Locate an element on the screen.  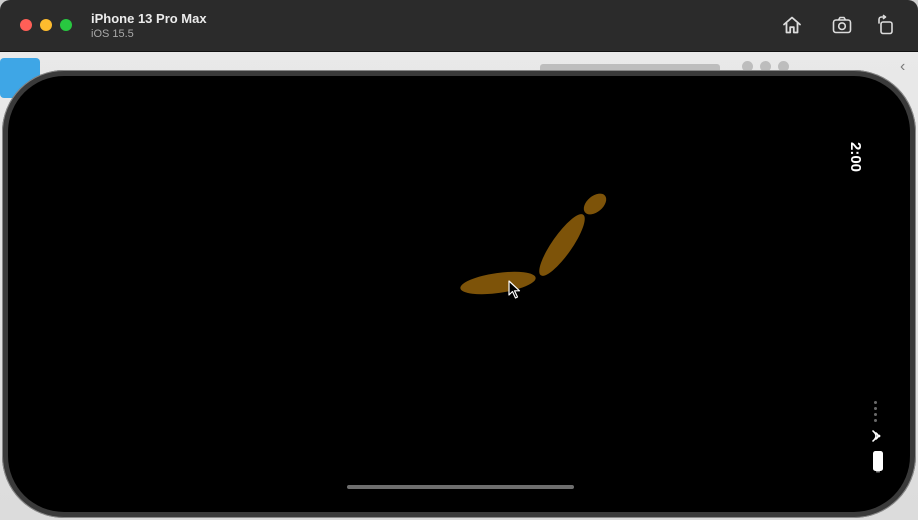
close-button is located at coordinates (26, 25).